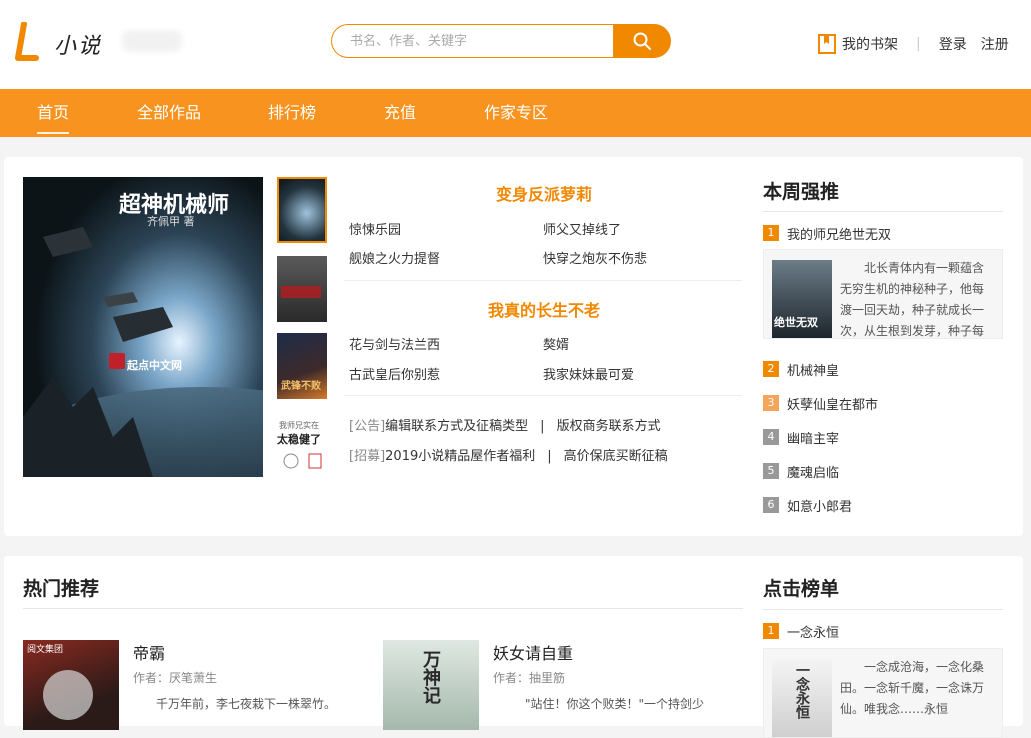 The width and height of the screenshot is (1031, 738). Describe the element at coordinates (45, 650) in the screenshot. I see `cover-tag: 阅文集团` at that location.